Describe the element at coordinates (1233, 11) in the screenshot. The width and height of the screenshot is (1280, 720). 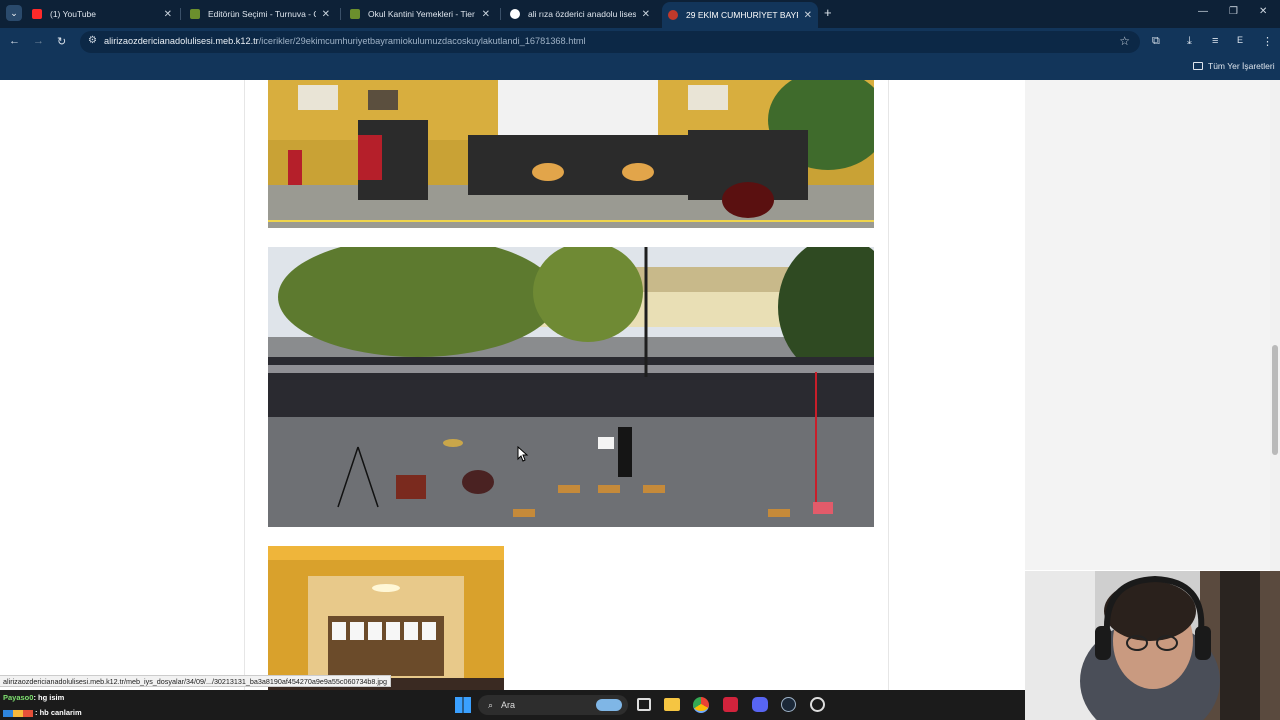
I see `restore-icon: ❐` at that location.